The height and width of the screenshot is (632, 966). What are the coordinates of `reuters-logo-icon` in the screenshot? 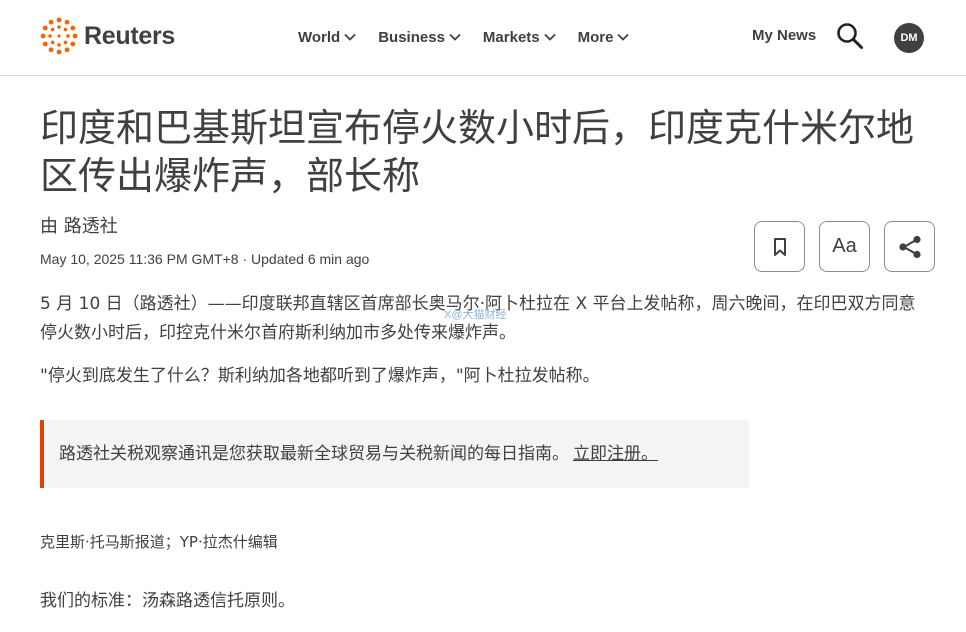 It's located at (59, 36).